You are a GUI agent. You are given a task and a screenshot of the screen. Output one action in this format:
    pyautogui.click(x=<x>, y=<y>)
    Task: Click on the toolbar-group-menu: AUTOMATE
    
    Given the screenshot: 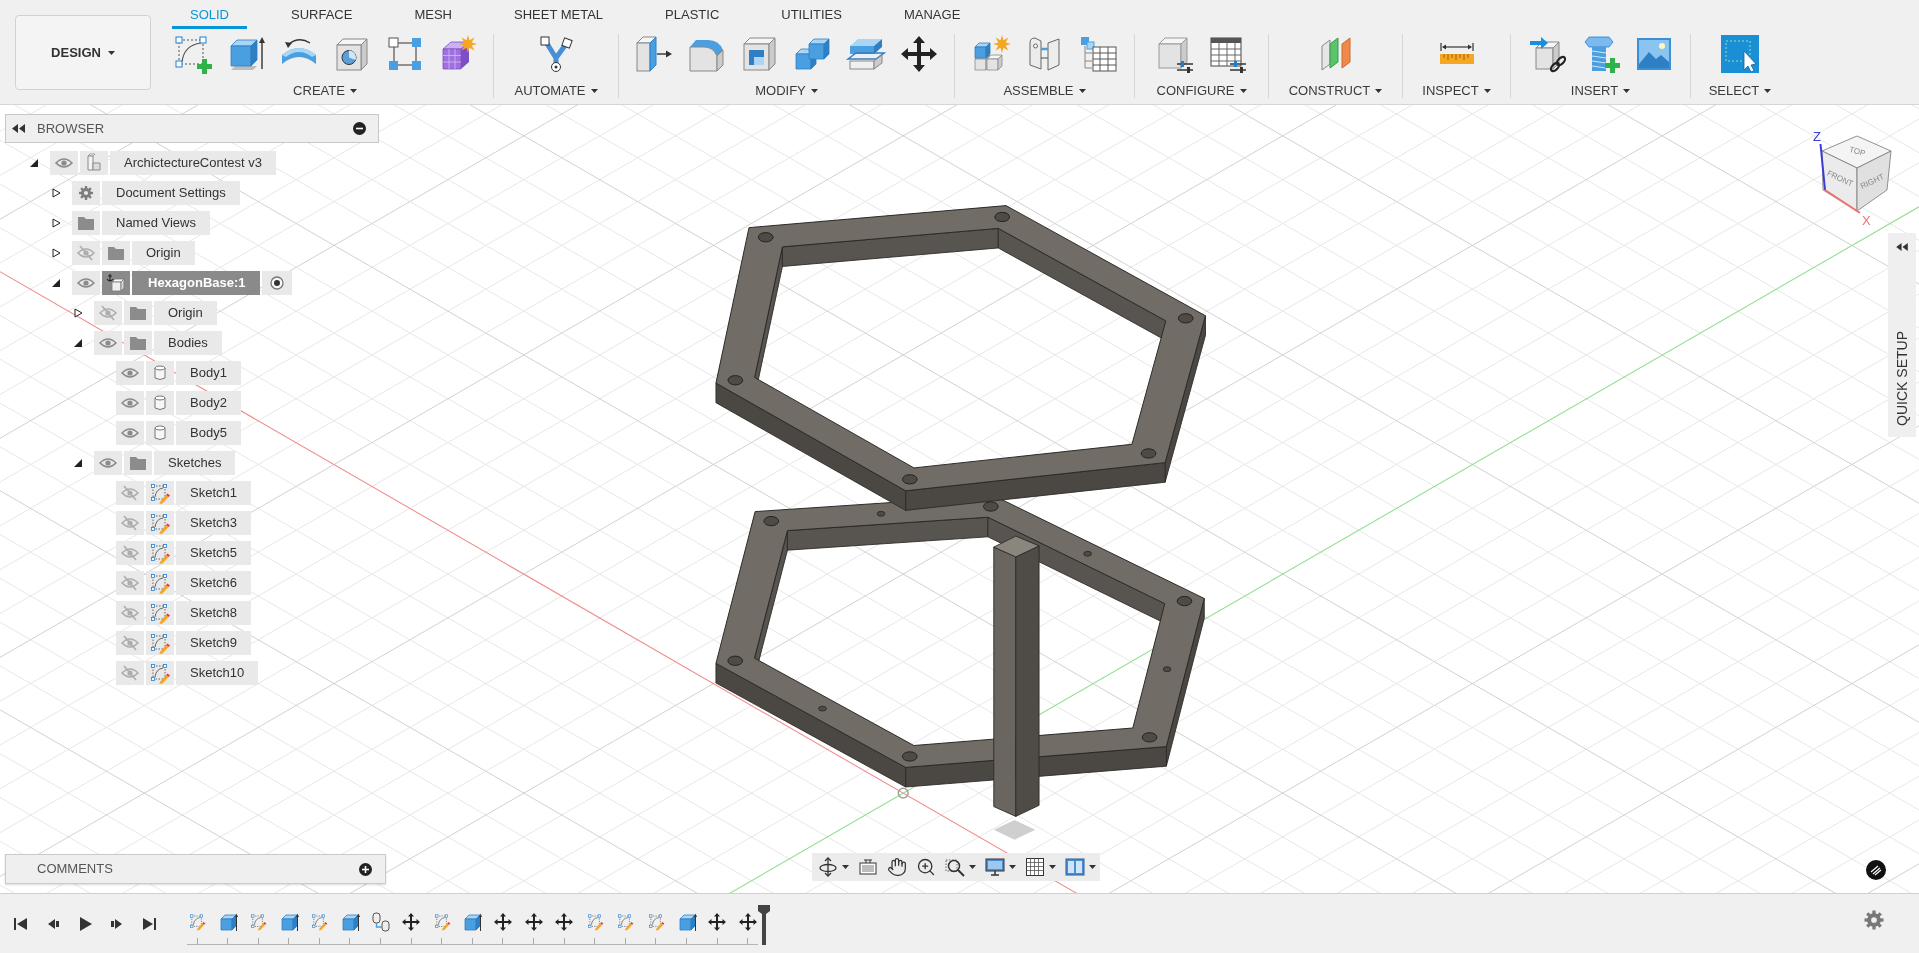 What is the action you would take?
    pyautogui.click(x=556, y=91)
    